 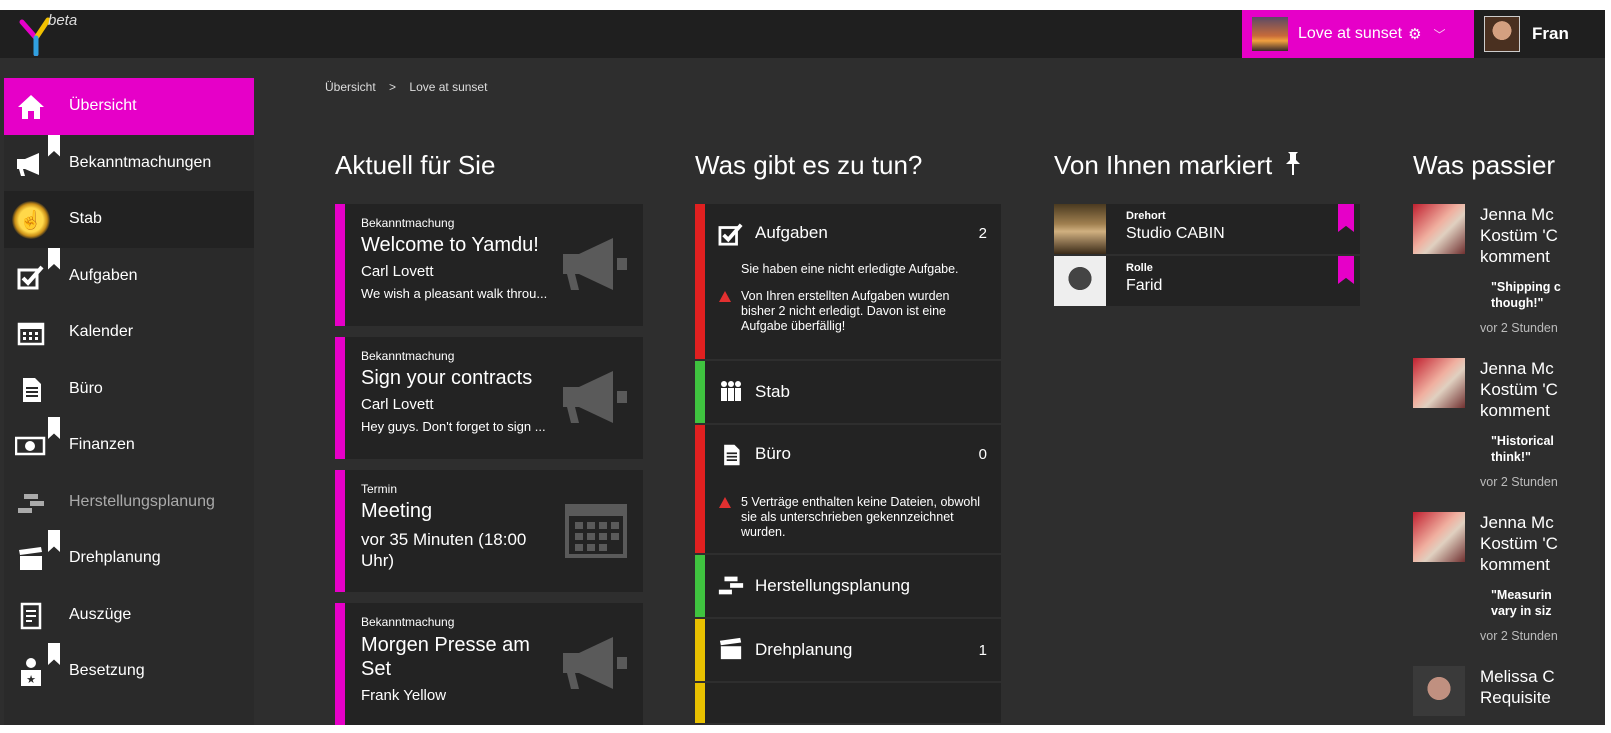 I want to click on sidebar-item-bekanntmachungen: Bekanntmachungen, so click(x=129, y=163).